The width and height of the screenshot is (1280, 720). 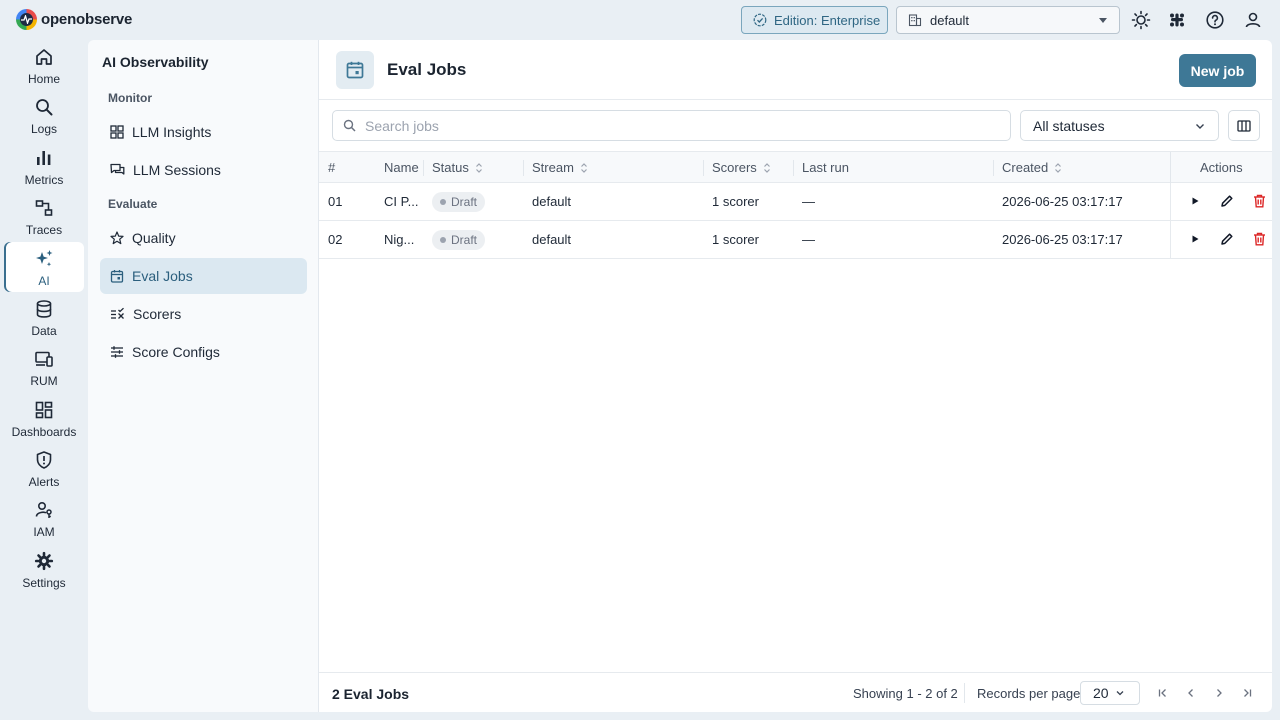 I want to click on col-created: Created, so click(x=1032, y=167).